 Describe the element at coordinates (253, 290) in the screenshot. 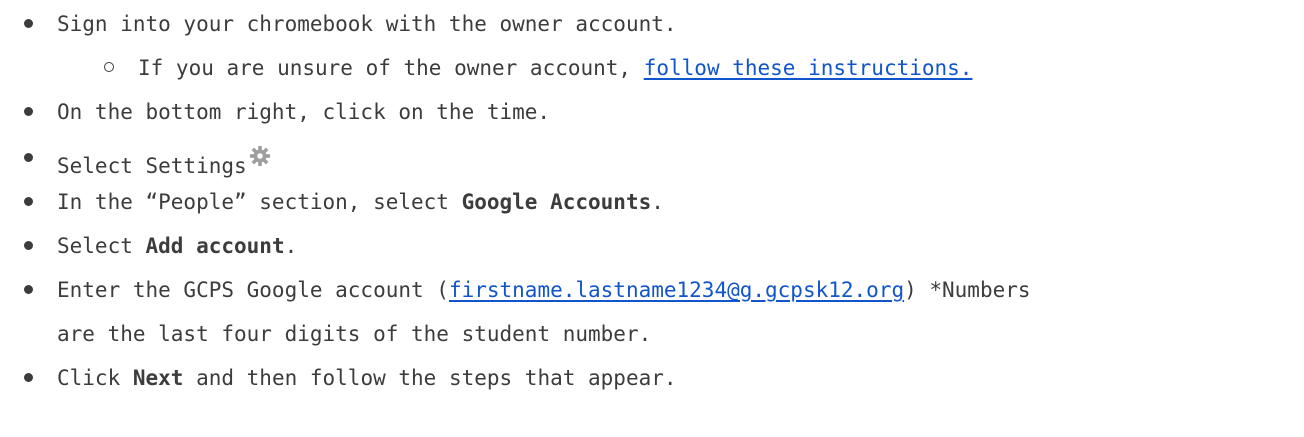

I see `step-prefix: Enter the GCPS Google account (` at that location.